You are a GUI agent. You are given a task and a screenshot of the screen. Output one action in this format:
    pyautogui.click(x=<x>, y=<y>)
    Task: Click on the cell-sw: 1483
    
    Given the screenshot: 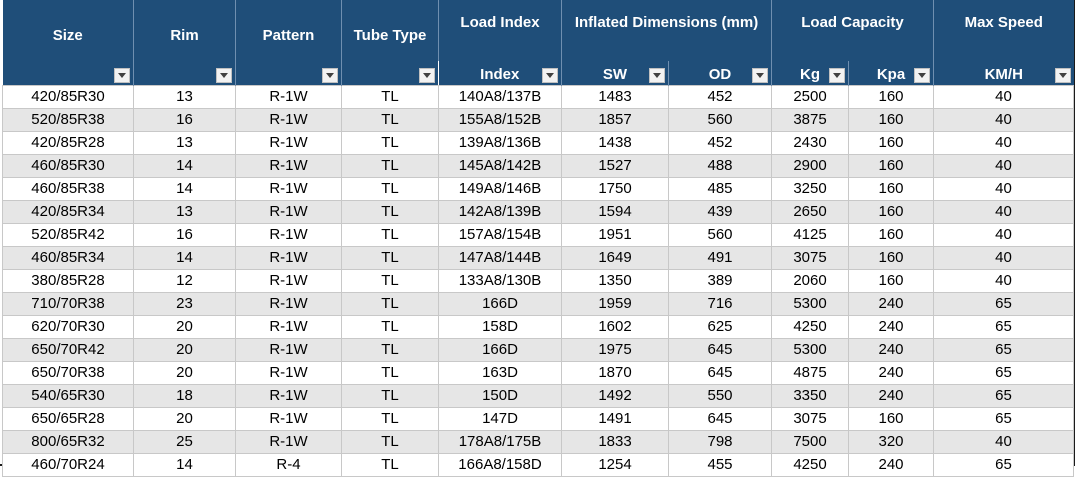 What is the action you would take?
    pyautogui.click(x=615, y=97)
    